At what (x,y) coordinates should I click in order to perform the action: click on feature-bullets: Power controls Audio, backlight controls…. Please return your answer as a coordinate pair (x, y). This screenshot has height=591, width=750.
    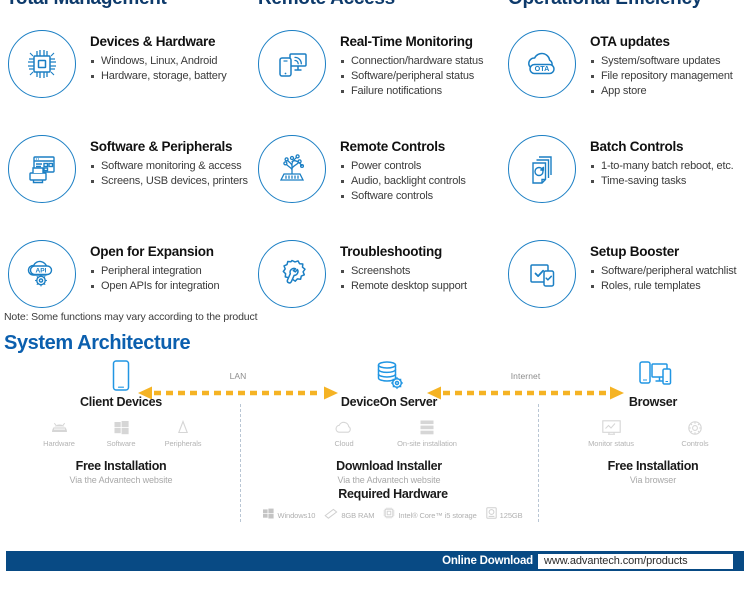
    Looking at the image, I should click on (421, 181).